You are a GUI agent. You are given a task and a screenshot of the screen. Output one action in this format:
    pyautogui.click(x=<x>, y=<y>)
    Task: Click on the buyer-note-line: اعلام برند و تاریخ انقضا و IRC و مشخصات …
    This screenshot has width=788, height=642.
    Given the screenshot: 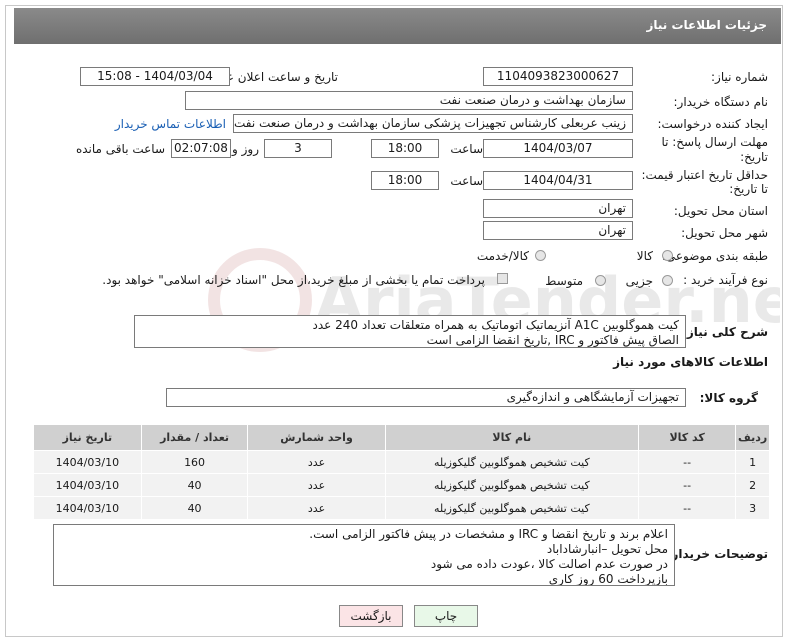 What is the action you would take?
    pyautogui.click(x=488, y=534)
    